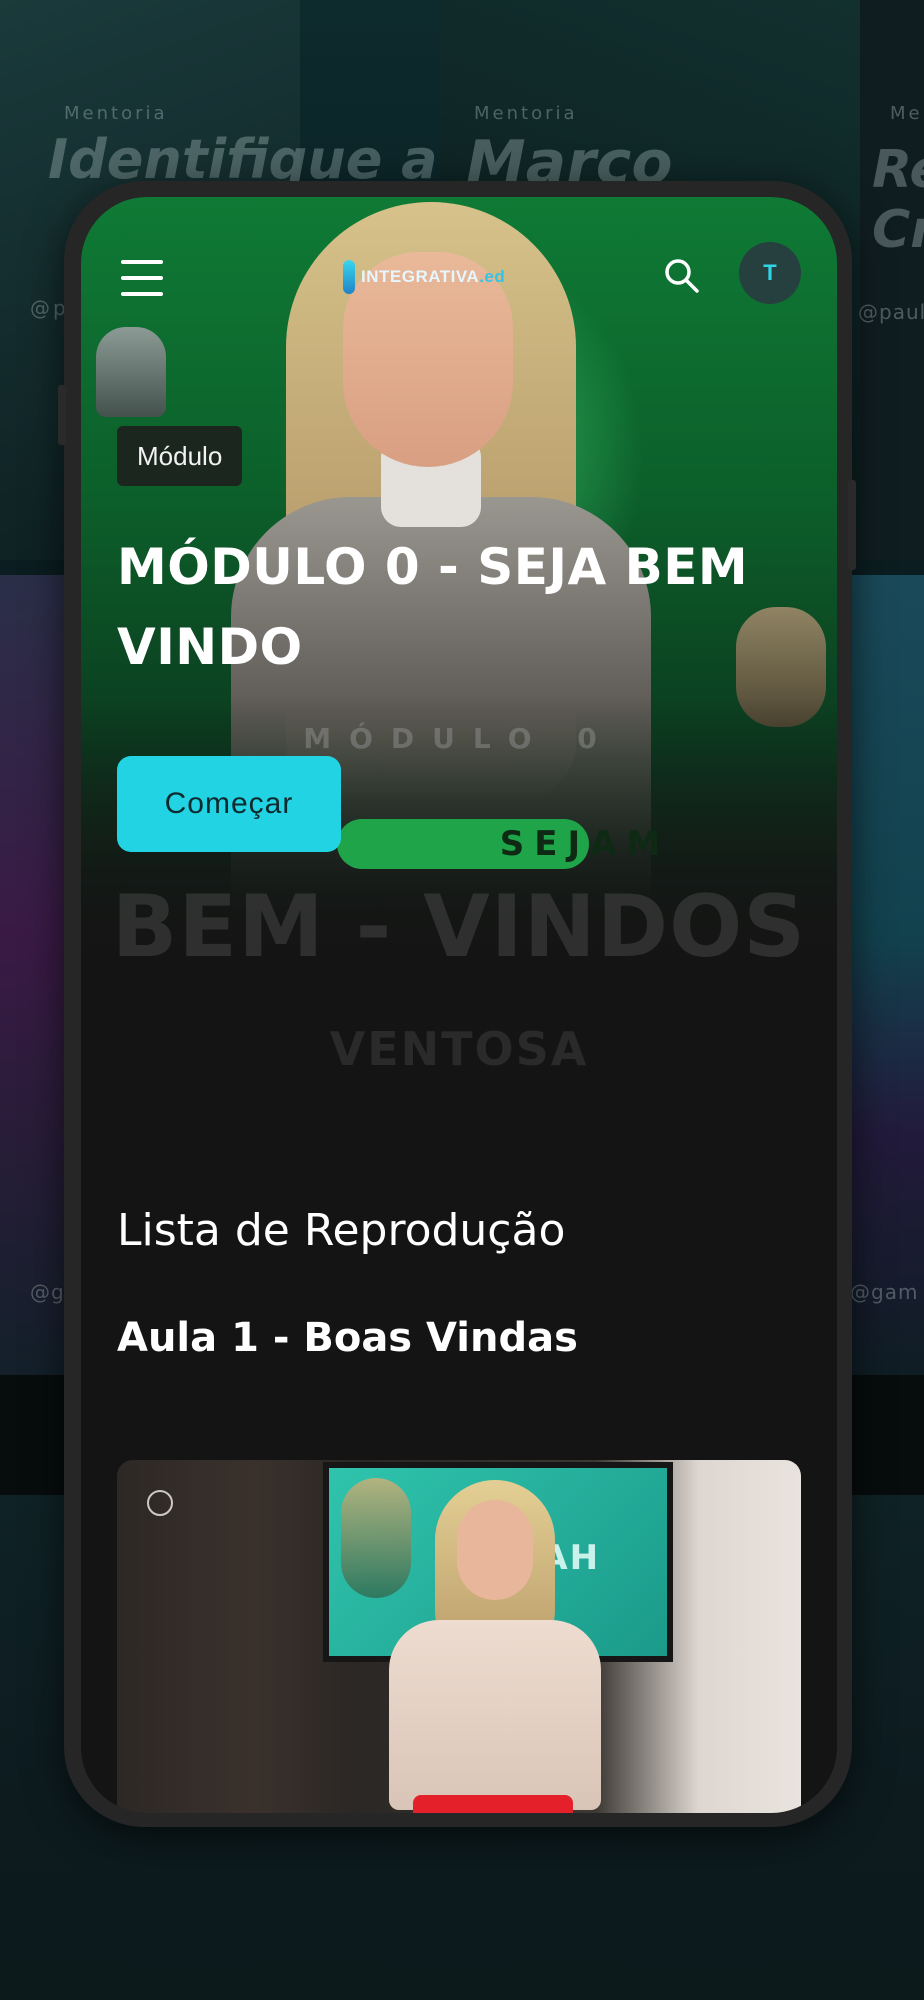  Describe the element at coordinates (376, 1538) in the screenshot. I see `tv-face-image` at that location.